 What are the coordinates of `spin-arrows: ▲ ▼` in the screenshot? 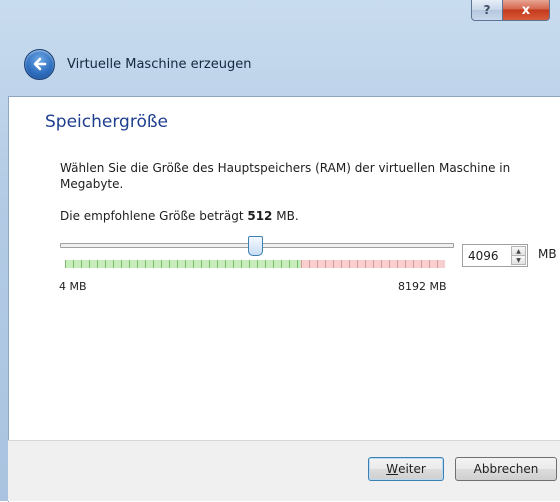 It's located at (518, 255).